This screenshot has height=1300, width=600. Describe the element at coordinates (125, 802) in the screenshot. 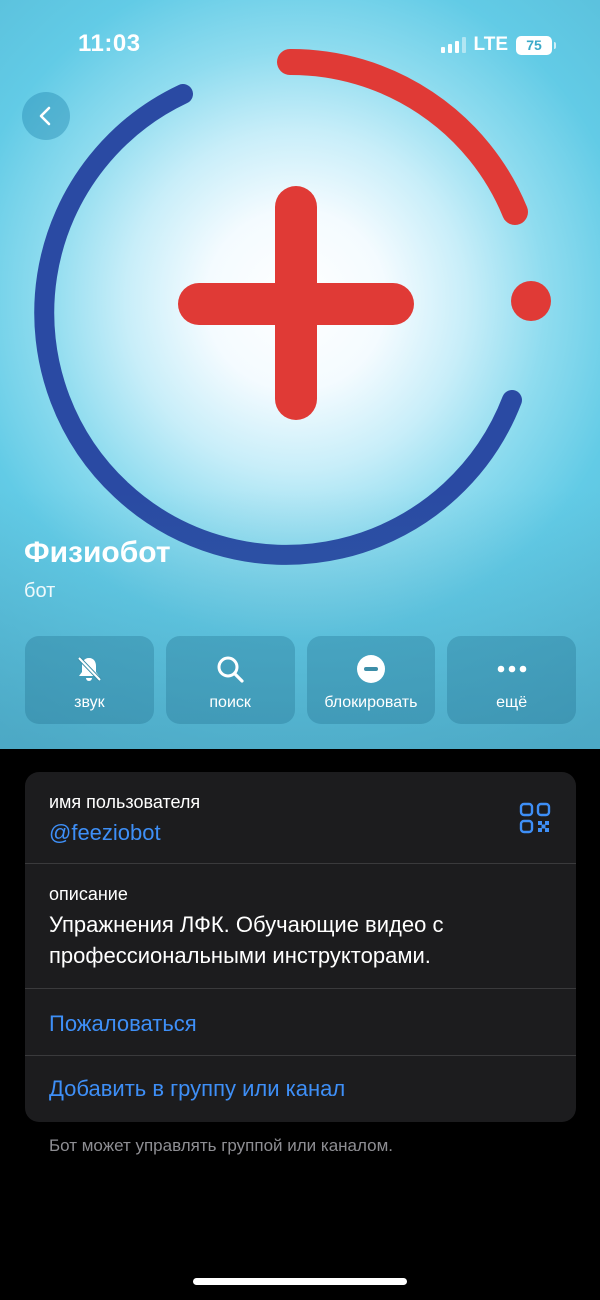

I see `username-label: имя пользователя` at that location.